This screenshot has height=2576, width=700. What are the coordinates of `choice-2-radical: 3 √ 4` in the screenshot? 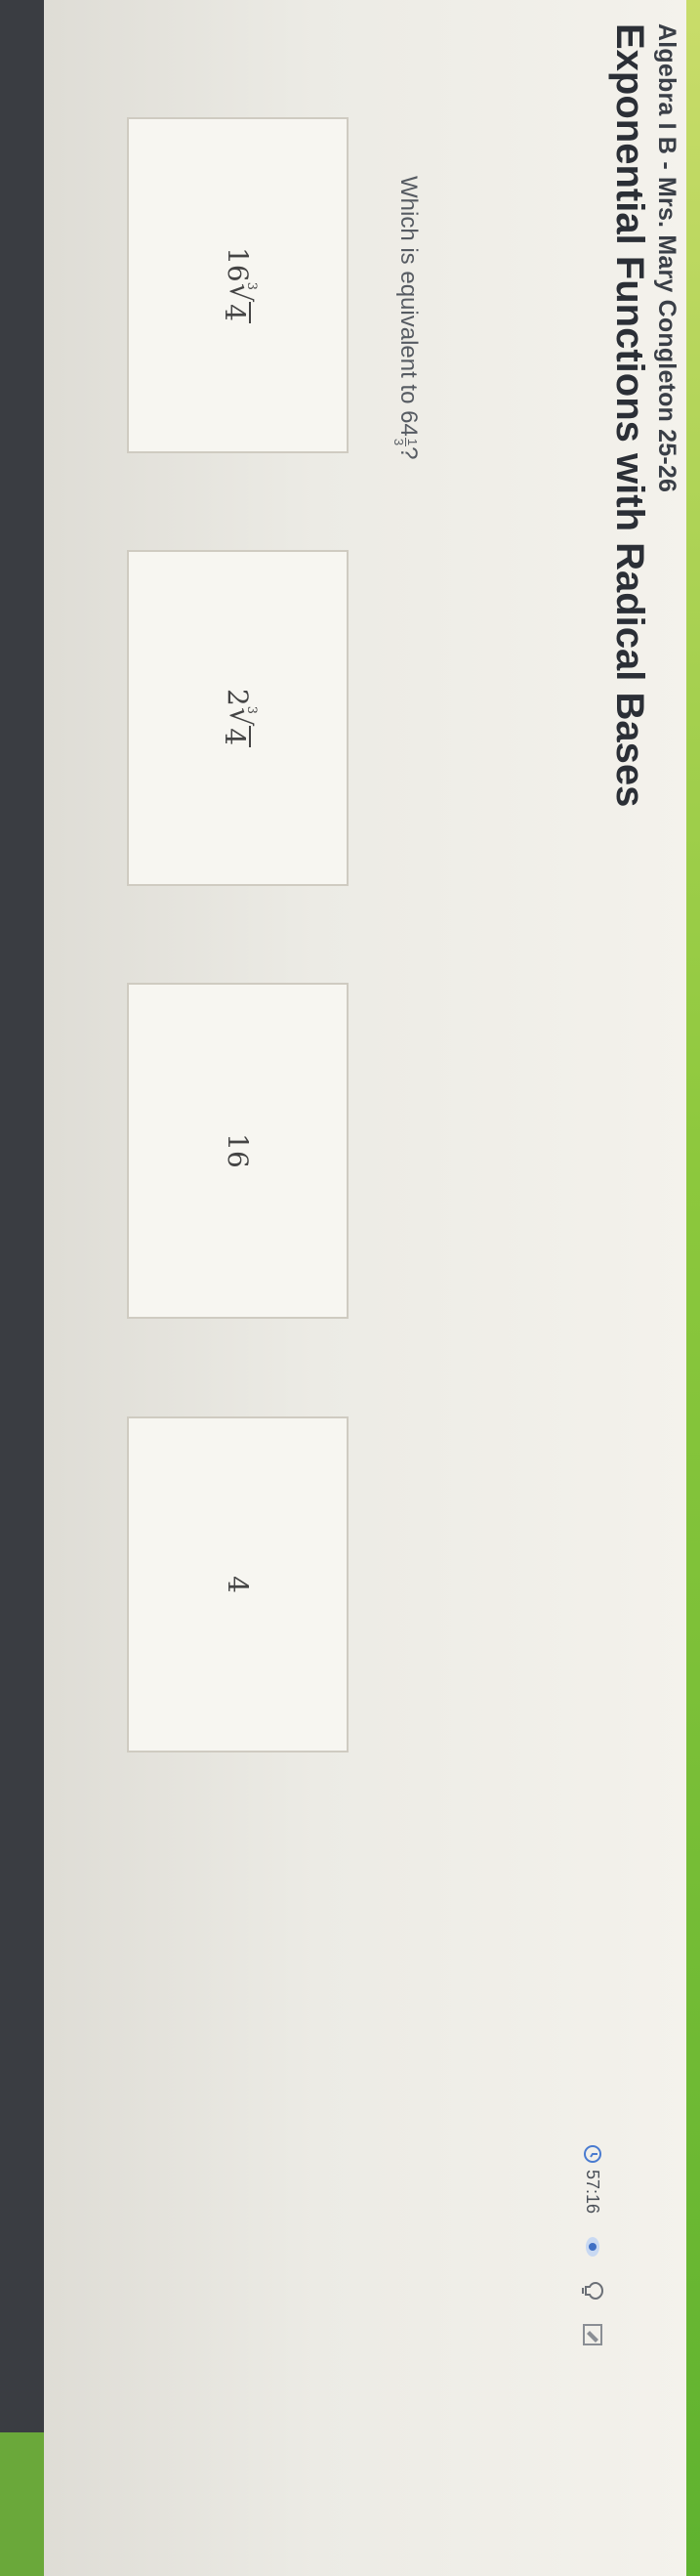 It's located at (238, 726).